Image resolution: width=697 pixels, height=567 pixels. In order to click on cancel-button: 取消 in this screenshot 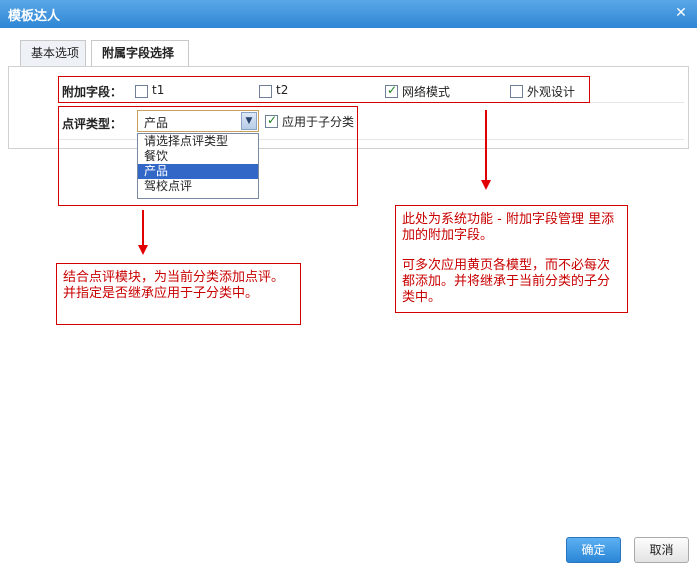, I will do `click(661, 550)`.